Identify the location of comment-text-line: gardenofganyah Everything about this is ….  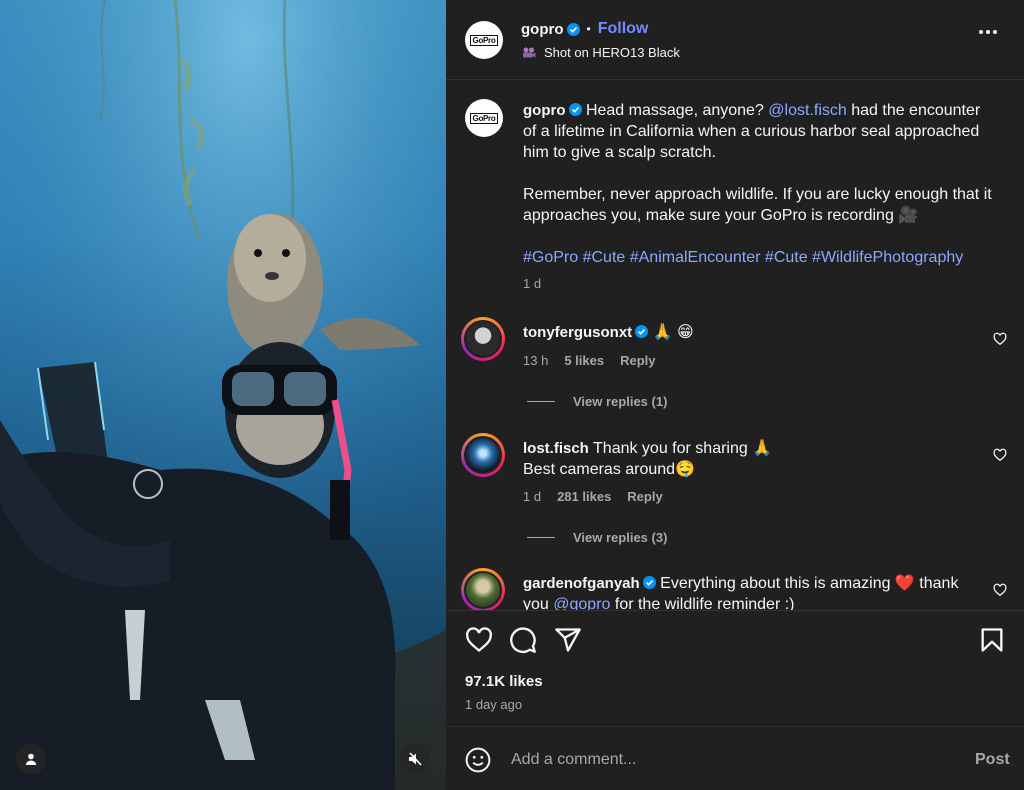
(753, 591).